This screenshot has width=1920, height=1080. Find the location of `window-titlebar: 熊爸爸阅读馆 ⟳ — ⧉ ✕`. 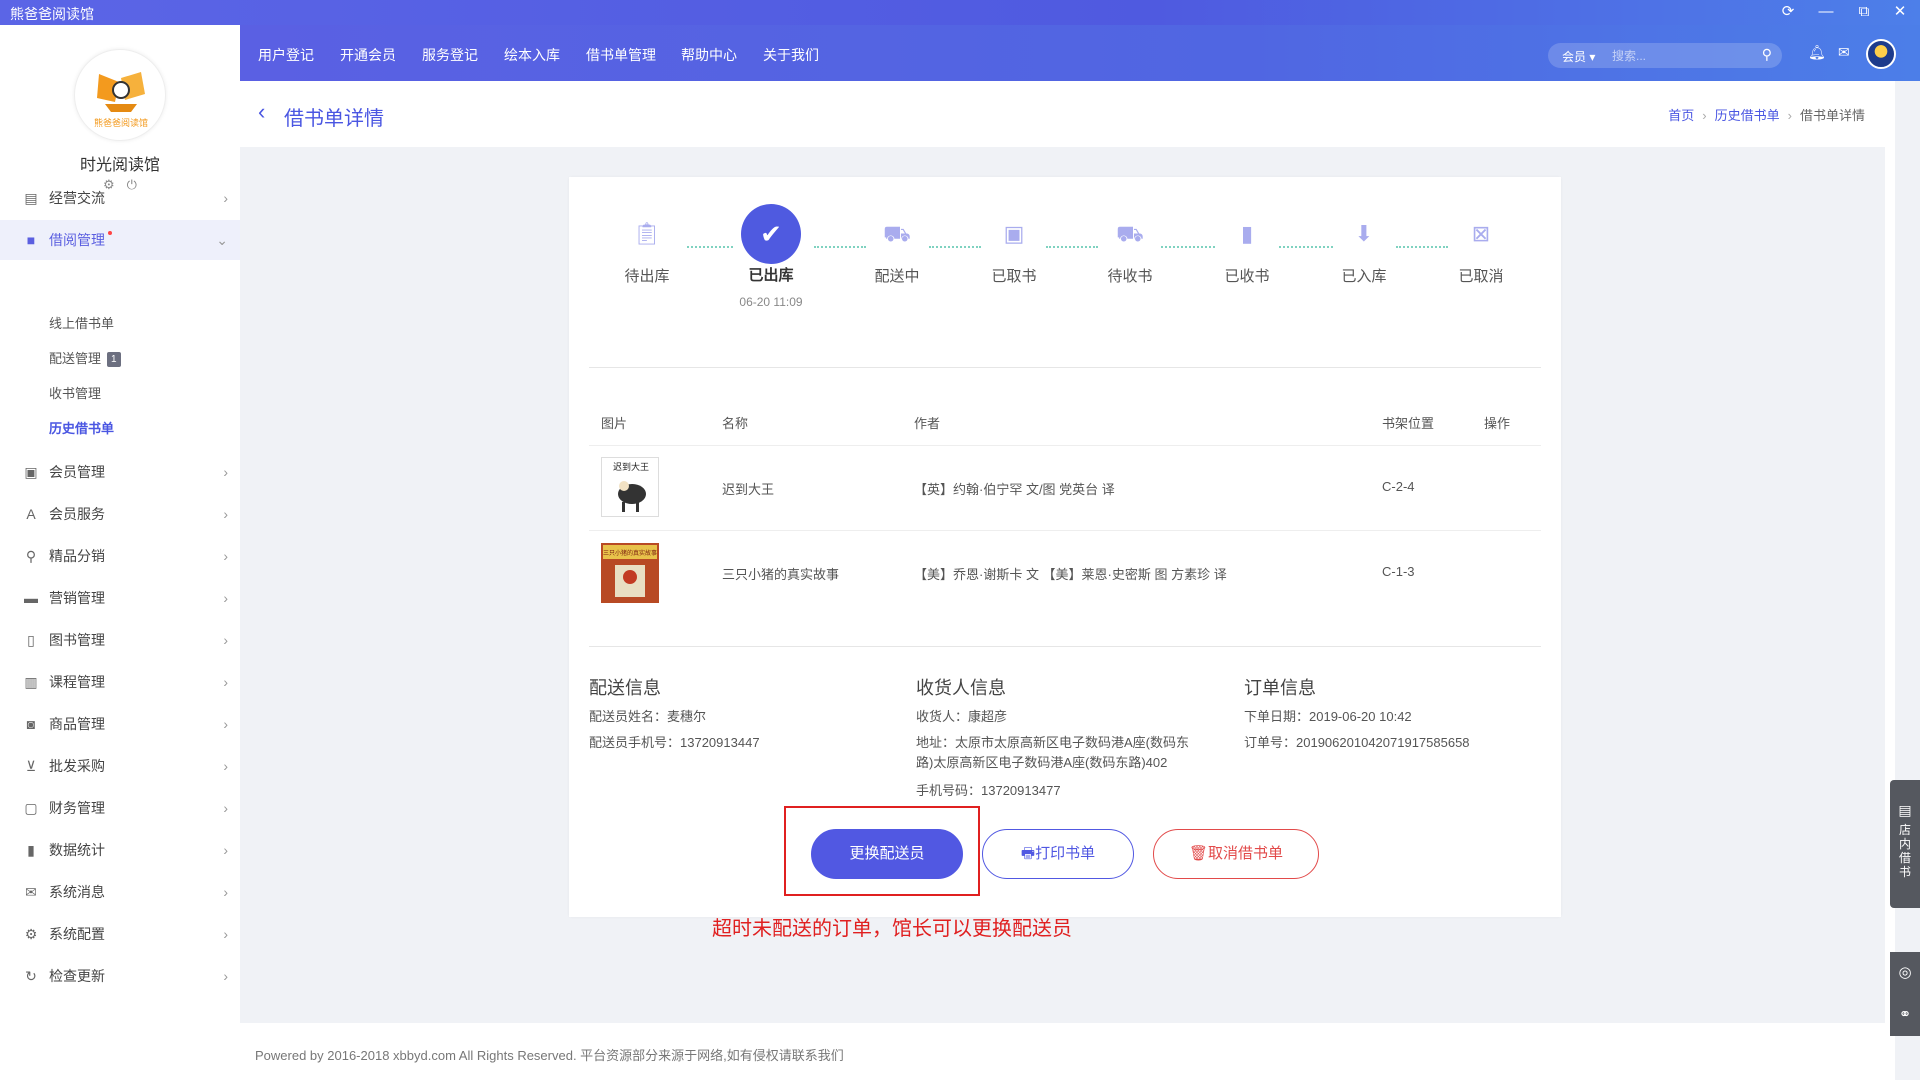

window-titlebar: 熊爸爸阅读馆 ⟳ — ⧉ ✕ is located at coordinates (960, 12).